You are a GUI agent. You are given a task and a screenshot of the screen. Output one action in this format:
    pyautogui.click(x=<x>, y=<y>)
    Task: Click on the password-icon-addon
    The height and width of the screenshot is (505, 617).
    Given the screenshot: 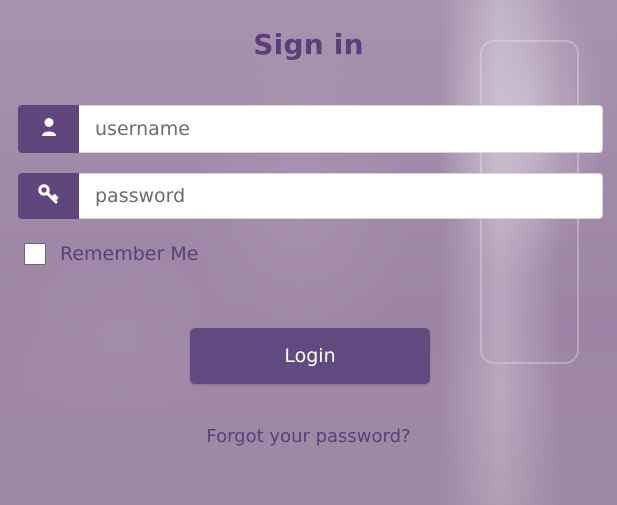 What is the action you would take?
    pyautogui.click(x=48, y=196)
    